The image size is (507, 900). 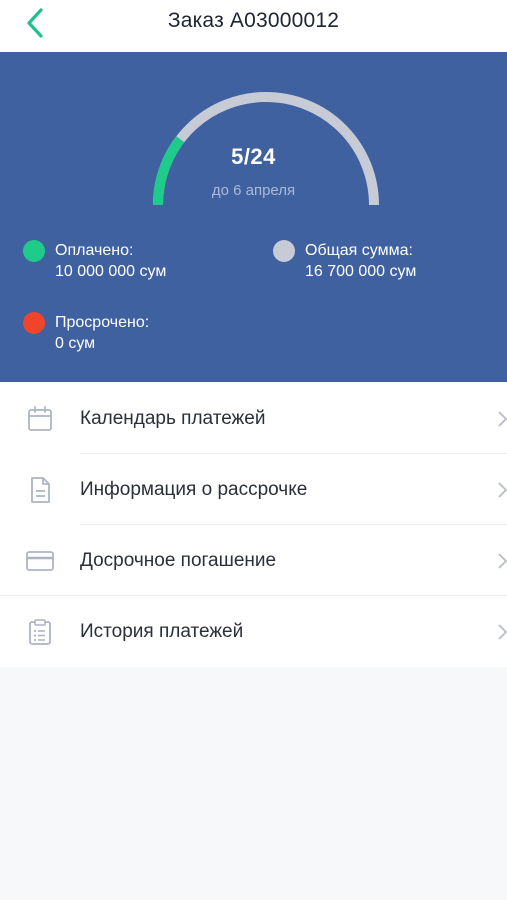 I want to click on total-label: Общая сумма:, so click(x=359, y=250).